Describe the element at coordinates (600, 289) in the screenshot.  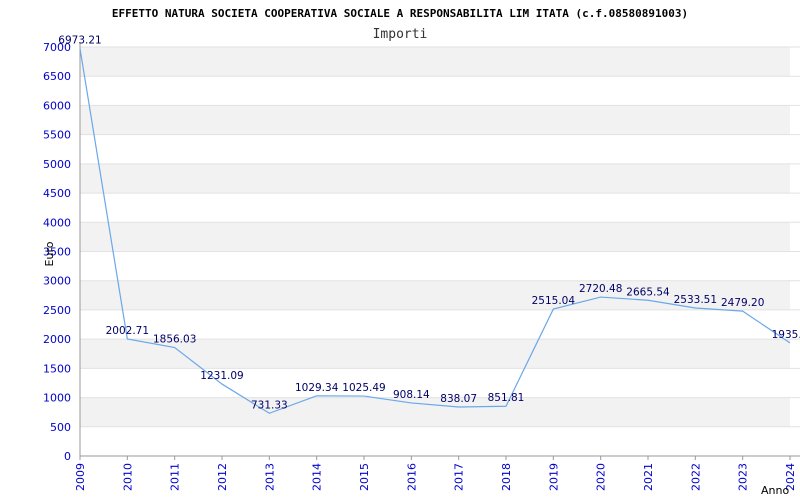
I see `data-label: 2720.48` at that location.